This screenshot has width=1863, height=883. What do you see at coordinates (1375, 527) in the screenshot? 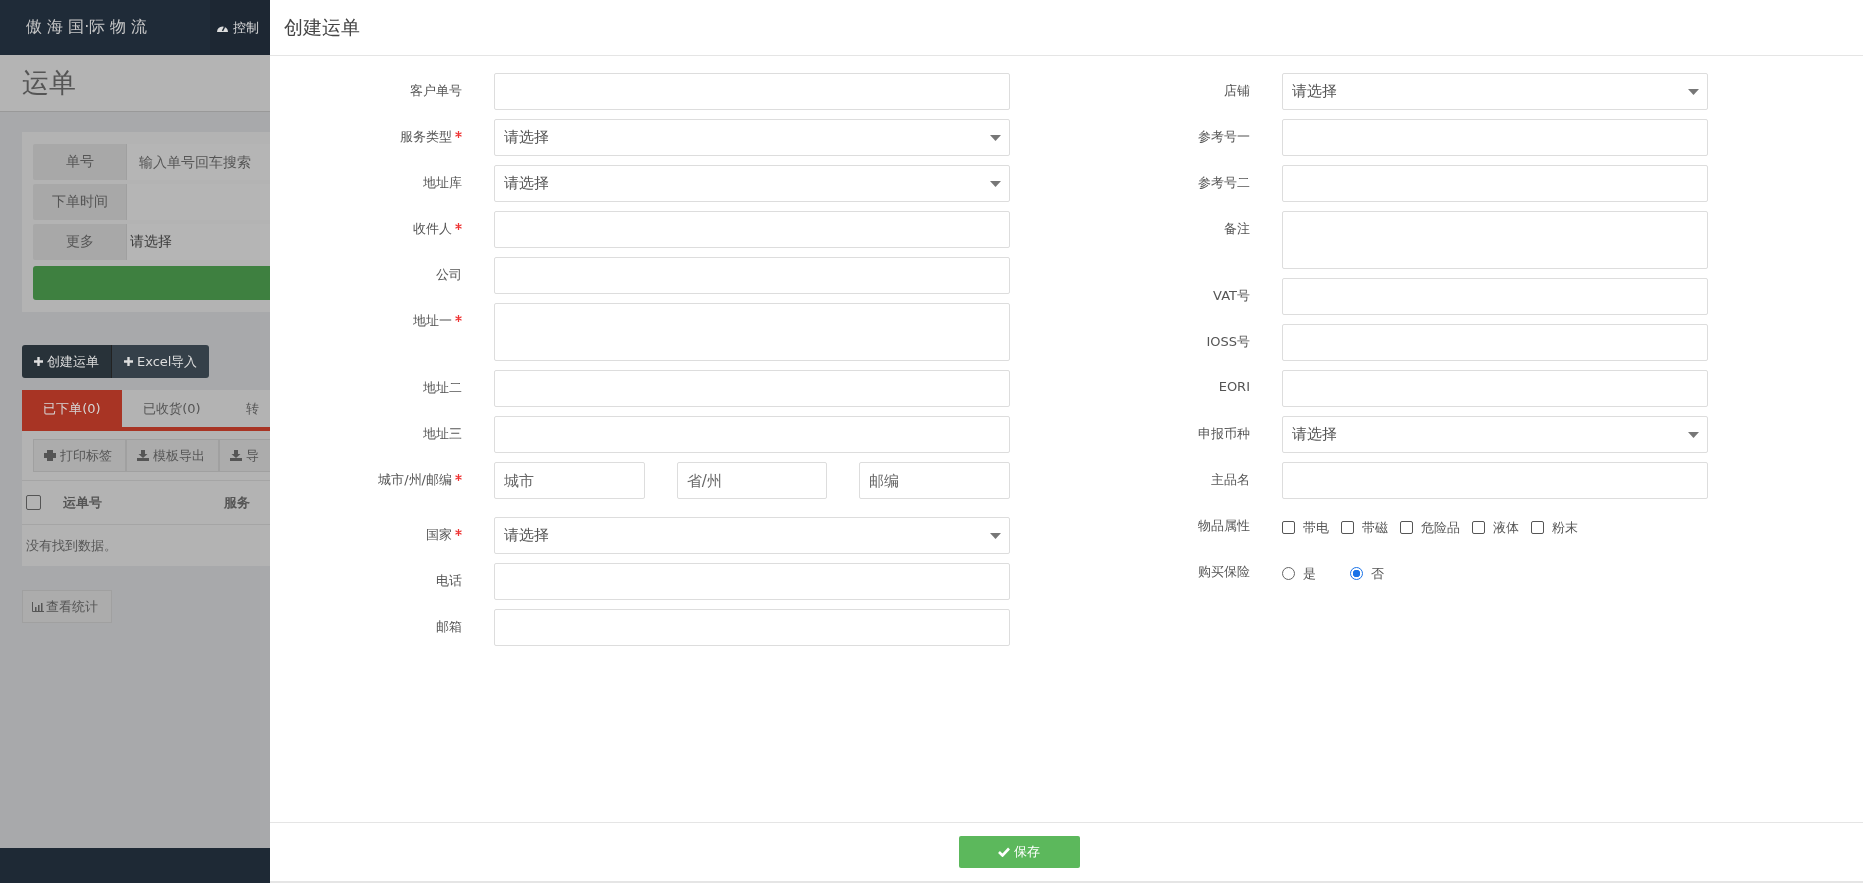
I see `checkbox-label: 带磁` at bounding box center [1375, 527].